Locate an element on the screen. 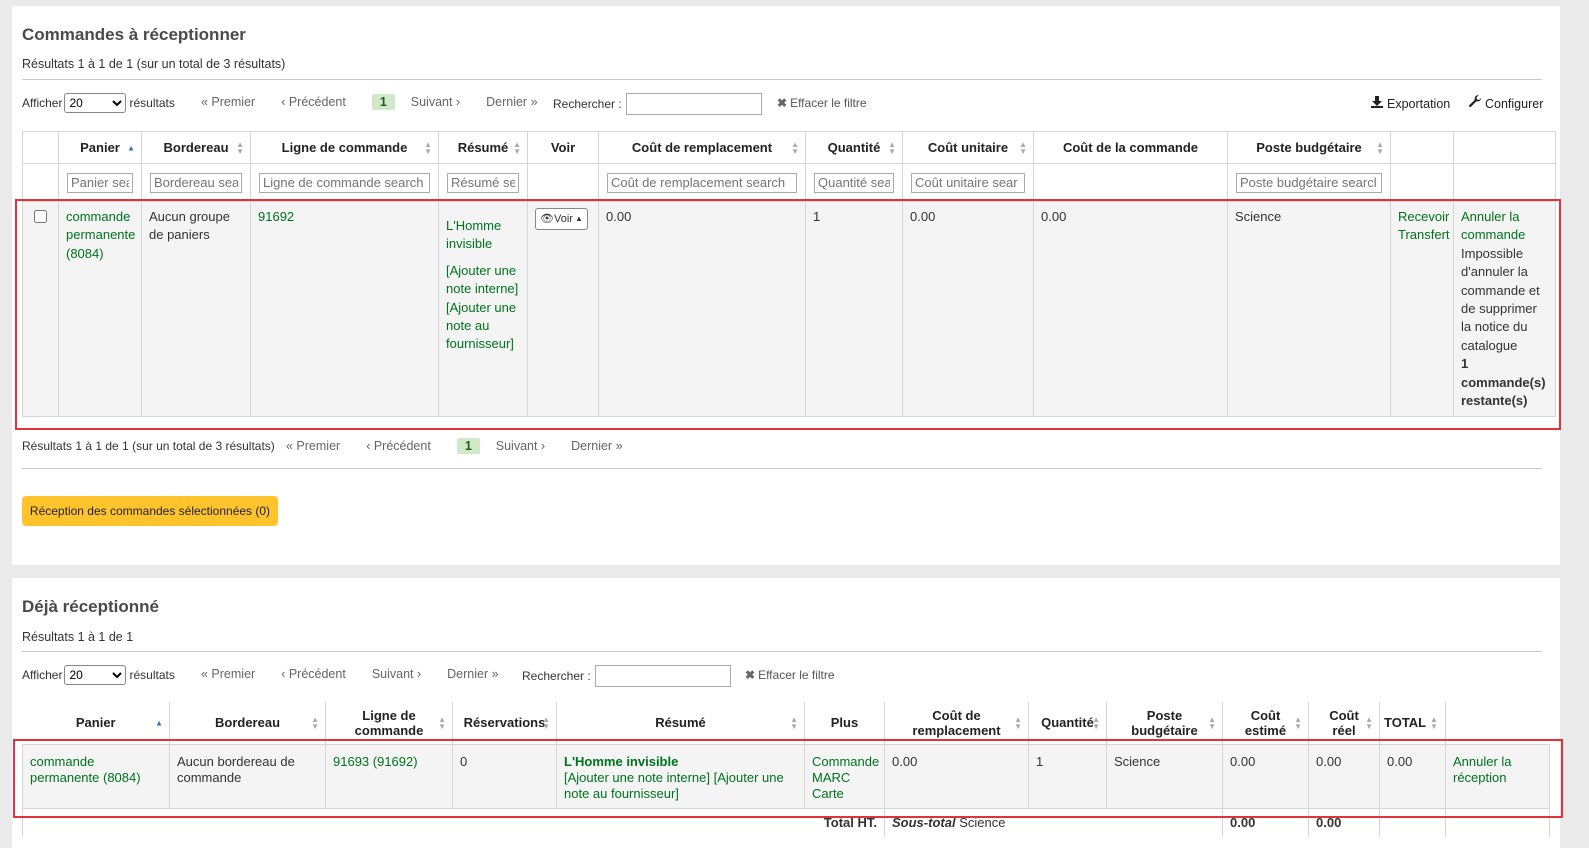 The width and height of the screenshot is (1589, 848). receive-link: Recevoir is located at coordinates (1423, 216).